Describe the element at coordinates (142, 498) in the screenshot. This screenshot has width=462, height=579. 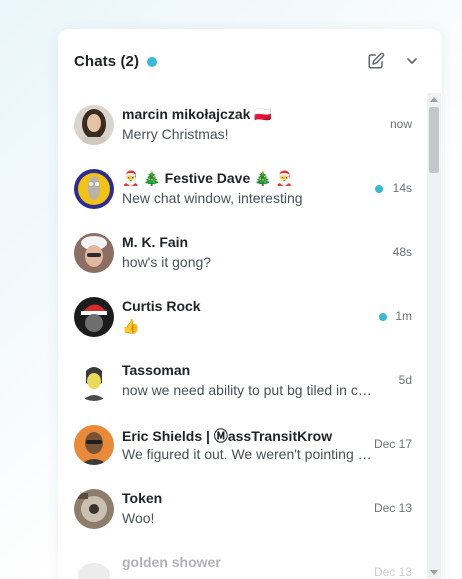
I see `chat-name: Token` at that location.